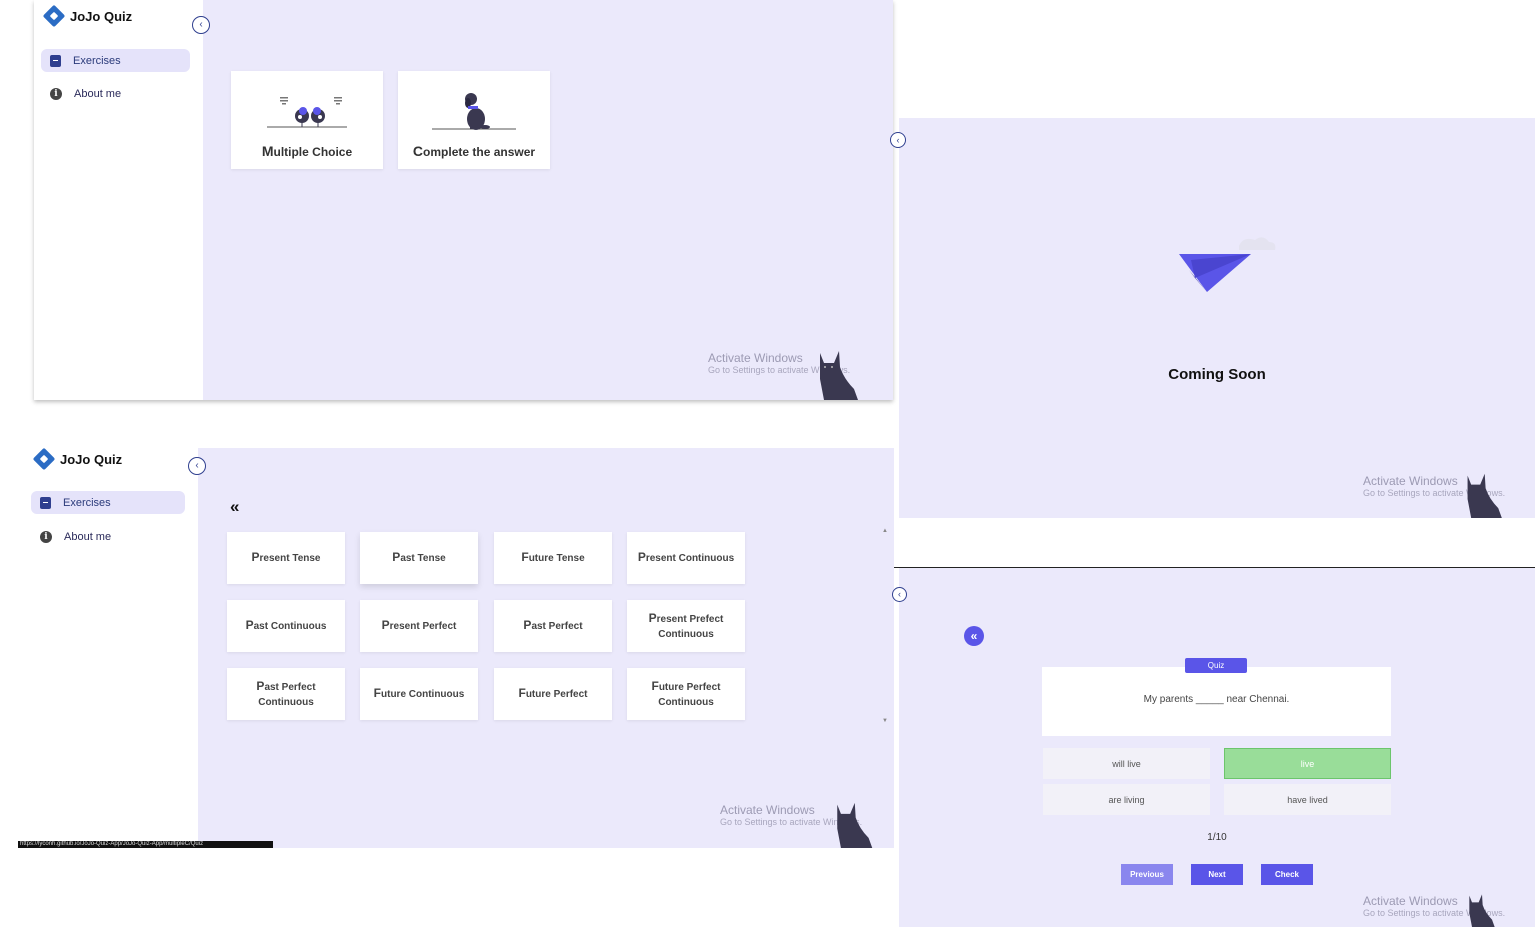 The width and height of the screenshot is (1535, 927). Describe the element at coordinates (686, 626) in the screenshot. I see `tense-card-present-perfect-continuous: Present Prefect Continuous` at that location.